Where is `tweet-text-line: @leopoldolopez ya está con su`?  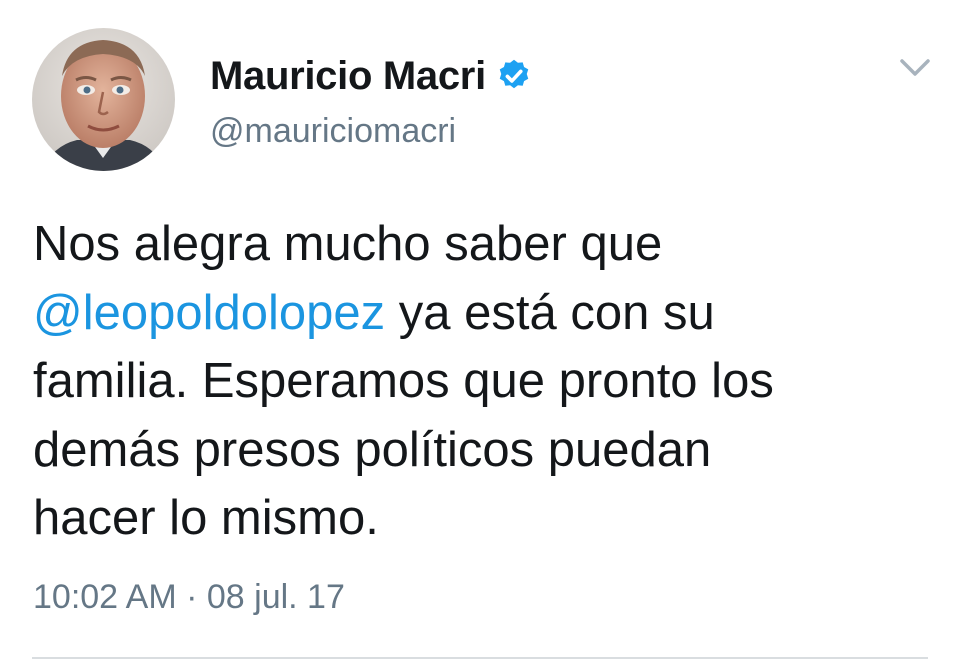
tweet-text-line: @leopoldolopez ya está con su is located at coordinates (483, 313).